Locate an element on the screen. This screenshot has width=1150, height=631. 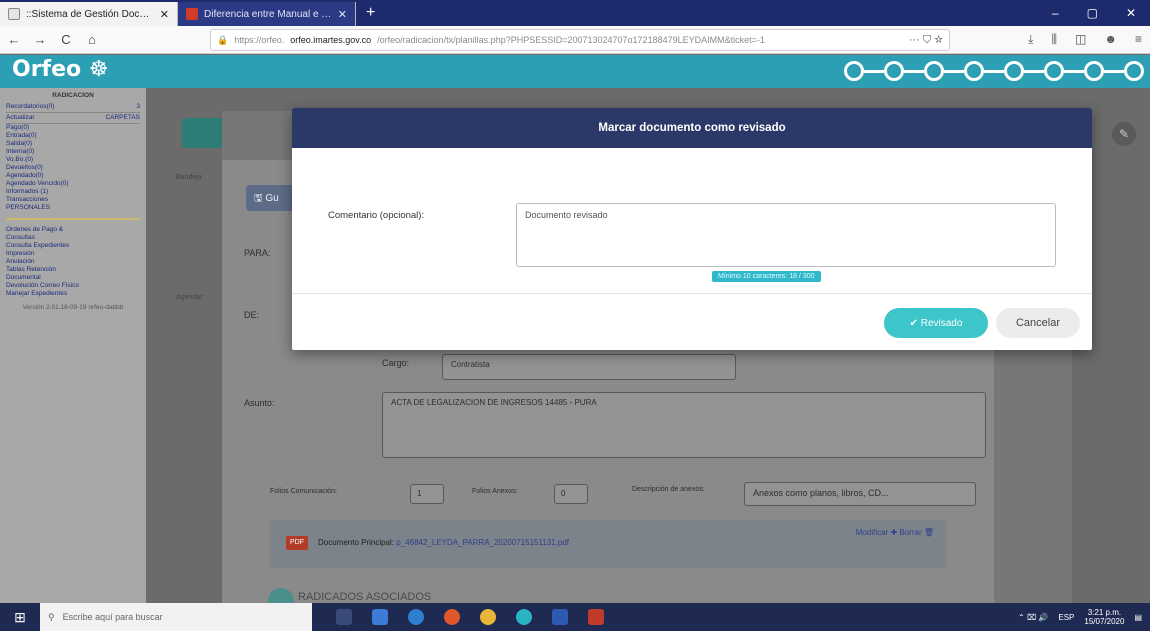
sidebar-folder: Pago(0) is located at coordinates (73, 128).